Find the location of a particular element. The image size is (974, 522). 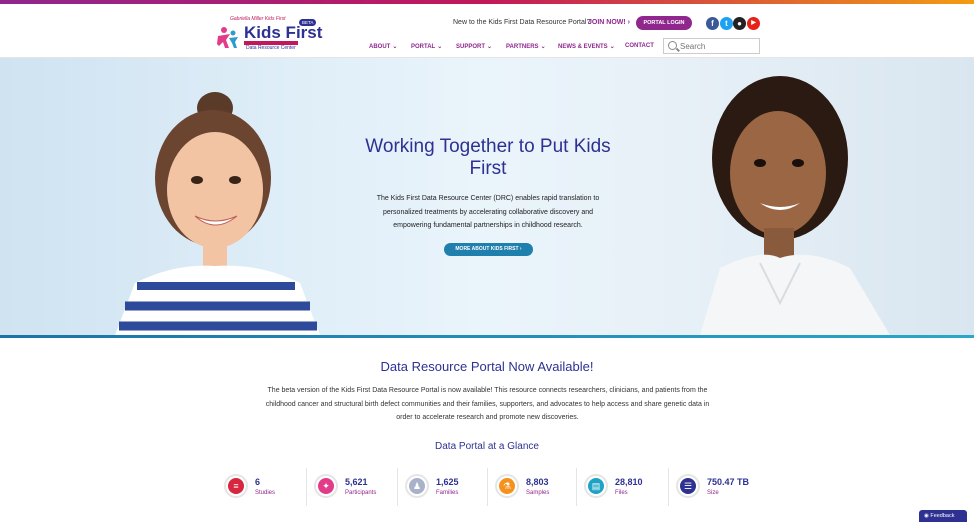

families-icon: ♟ is located at coordinates (417, 486).